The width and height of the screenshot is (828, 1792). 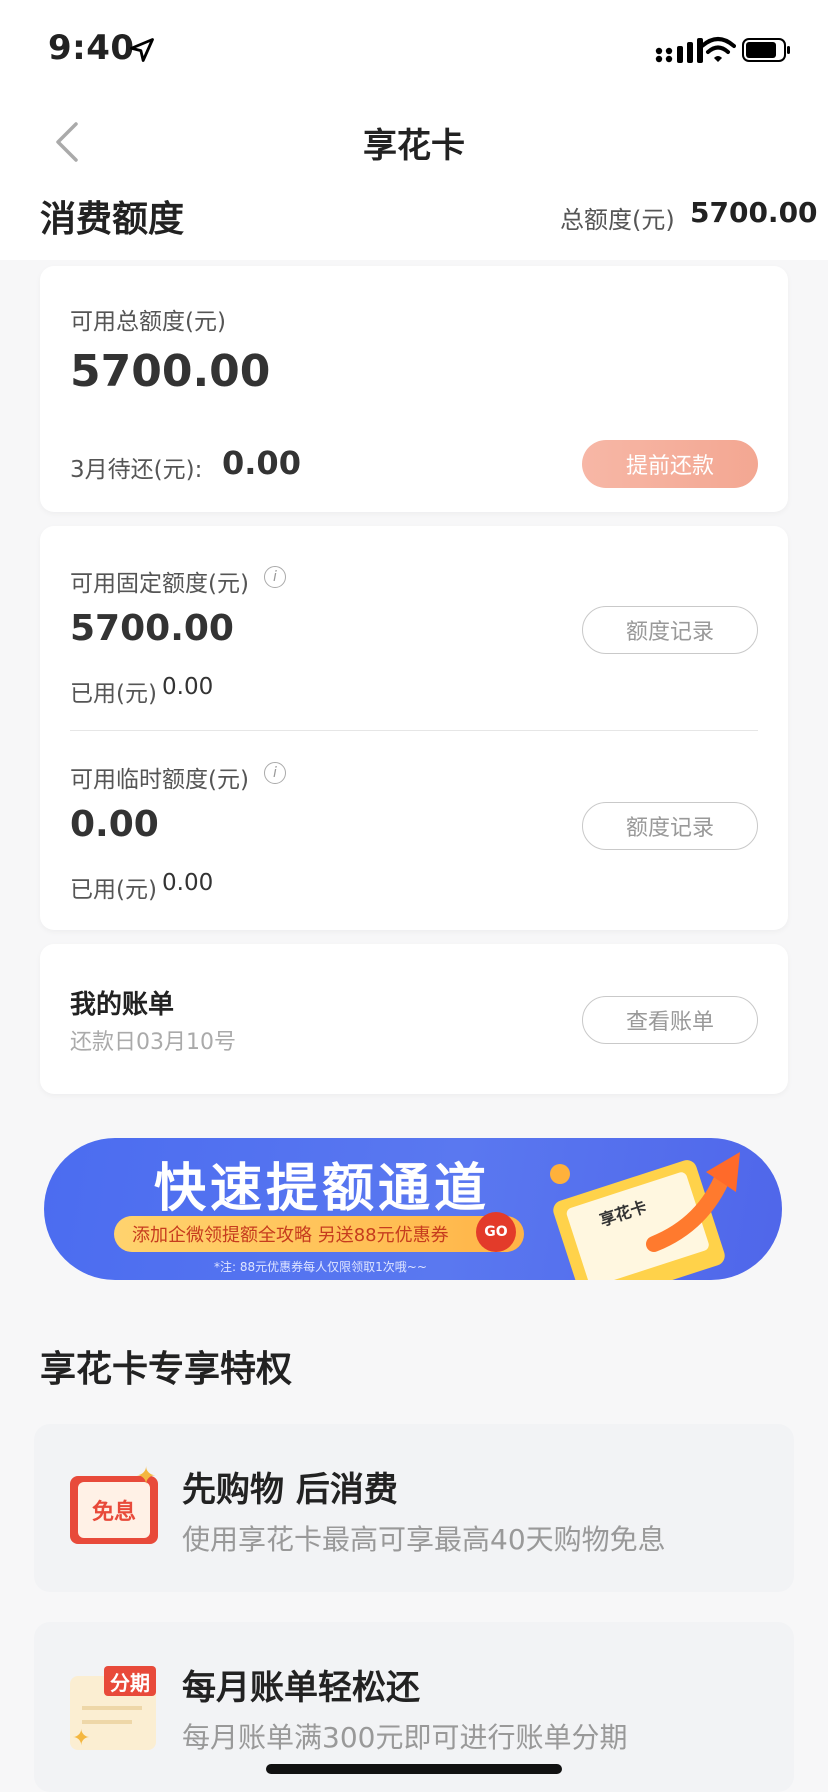 What do you see at coordinates (166, 1369) in the screenshot?
I see `privileges-title: 享花卡专享特权` at bounding box center [166, 1369].